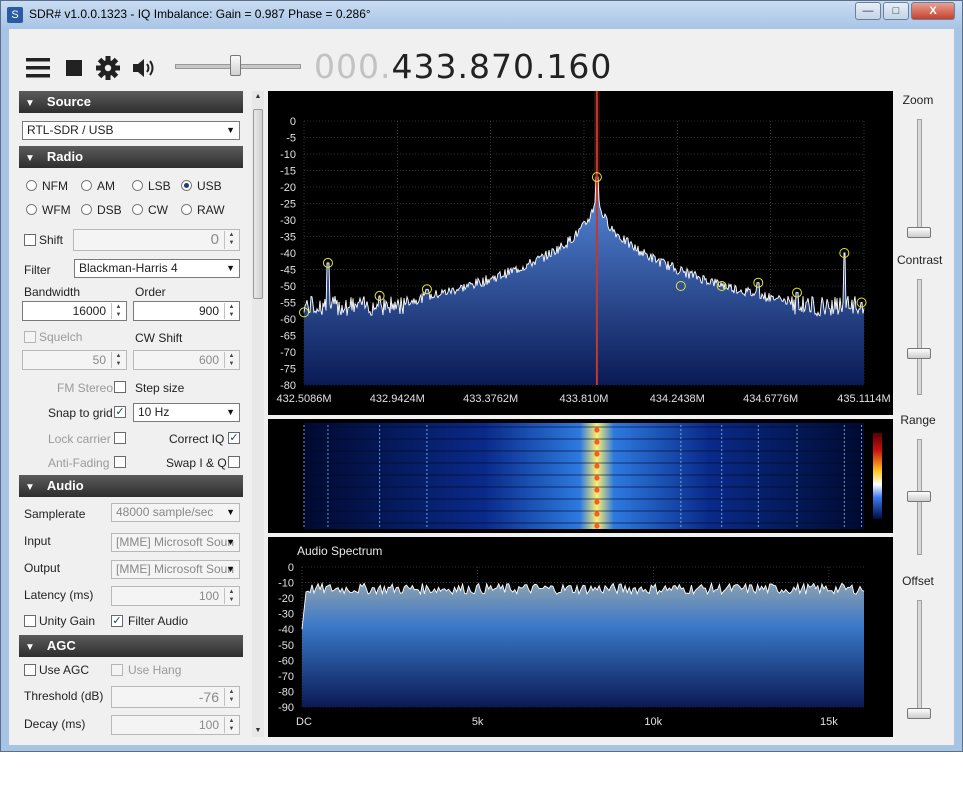 The width and height of the screenshot is (963, 800). I want to click on mode-radio-nfm, so click(31, 185).